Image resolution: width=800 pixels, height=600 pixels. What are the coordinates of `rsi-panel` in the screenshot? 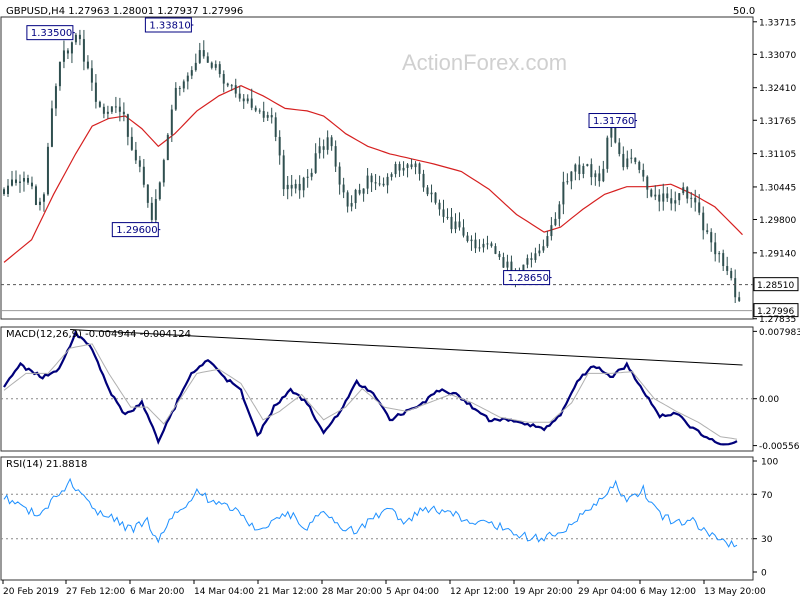 It's located at (377, 512).